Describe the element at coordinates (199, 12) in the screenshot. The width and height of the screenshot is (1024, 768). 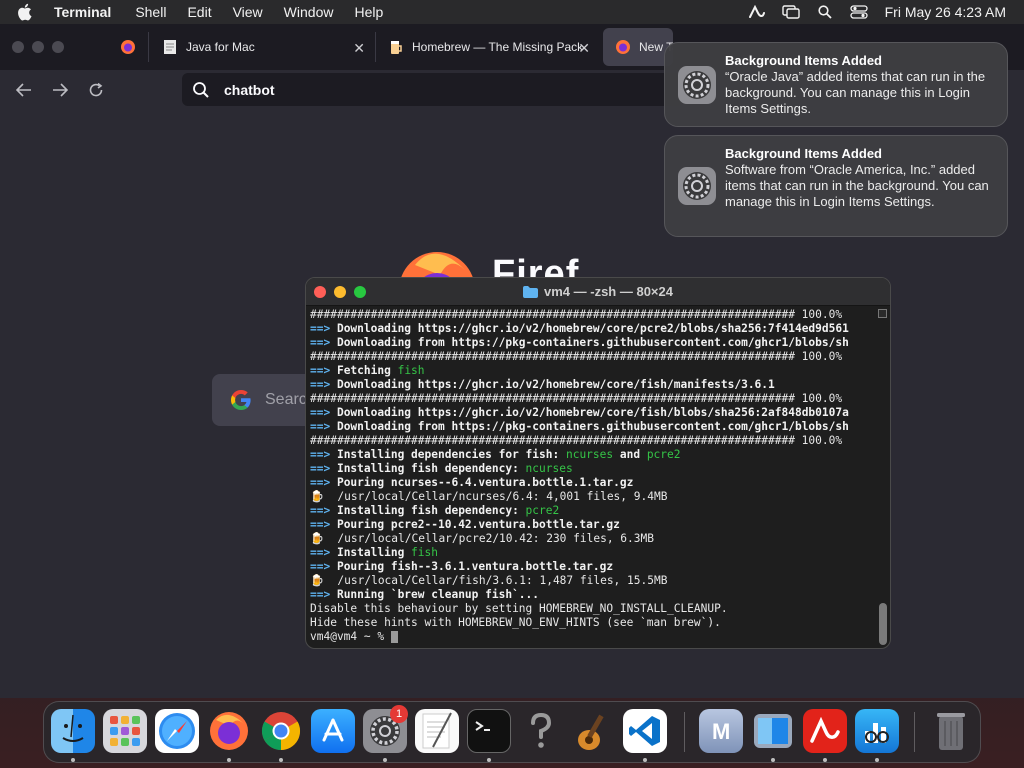
I see `menu-edit: Edit` at that location.